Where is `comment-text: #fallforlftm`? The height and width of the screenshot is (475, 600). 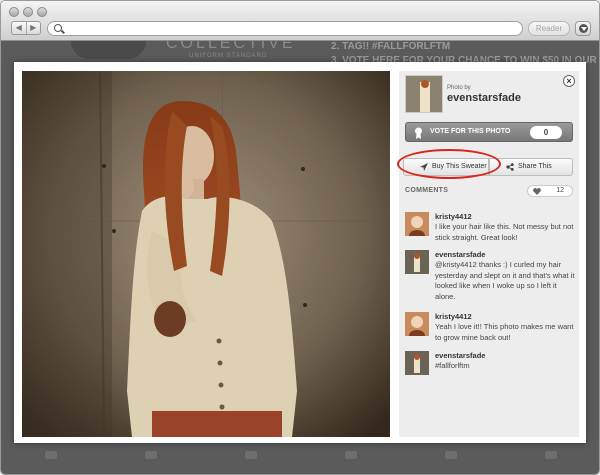
comment-text: #fallforlftm is located at coordinates (452, 365).